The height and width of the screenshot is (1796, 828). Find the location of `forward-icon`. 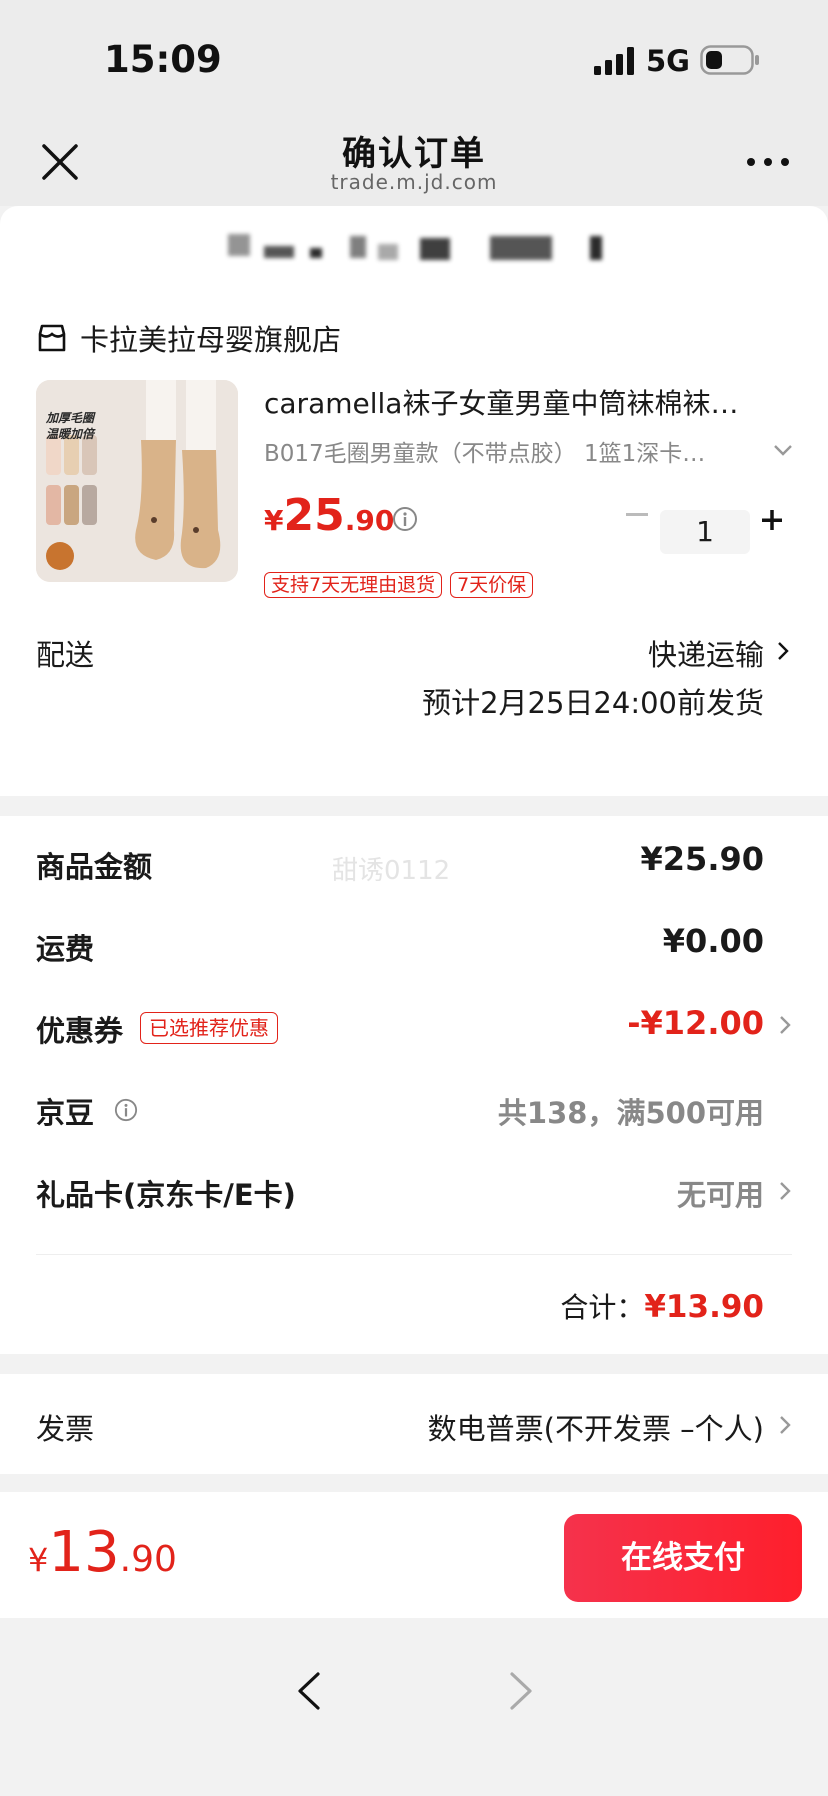

forward-icon is located at coordinates (521, 1691).